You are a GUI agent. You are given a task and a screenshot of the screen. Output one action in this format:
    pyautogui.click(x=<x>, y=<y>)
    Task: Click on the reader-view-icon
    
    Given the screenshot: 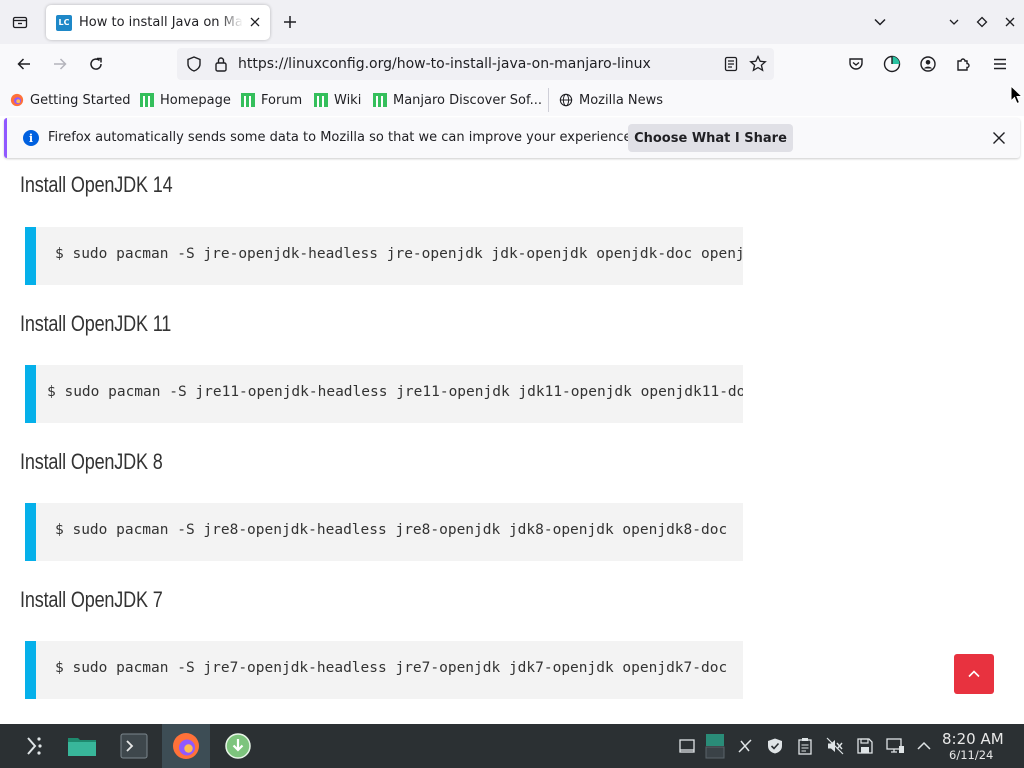 What is the action you would take?
    pyautogui.click(x=731, y=64)
    